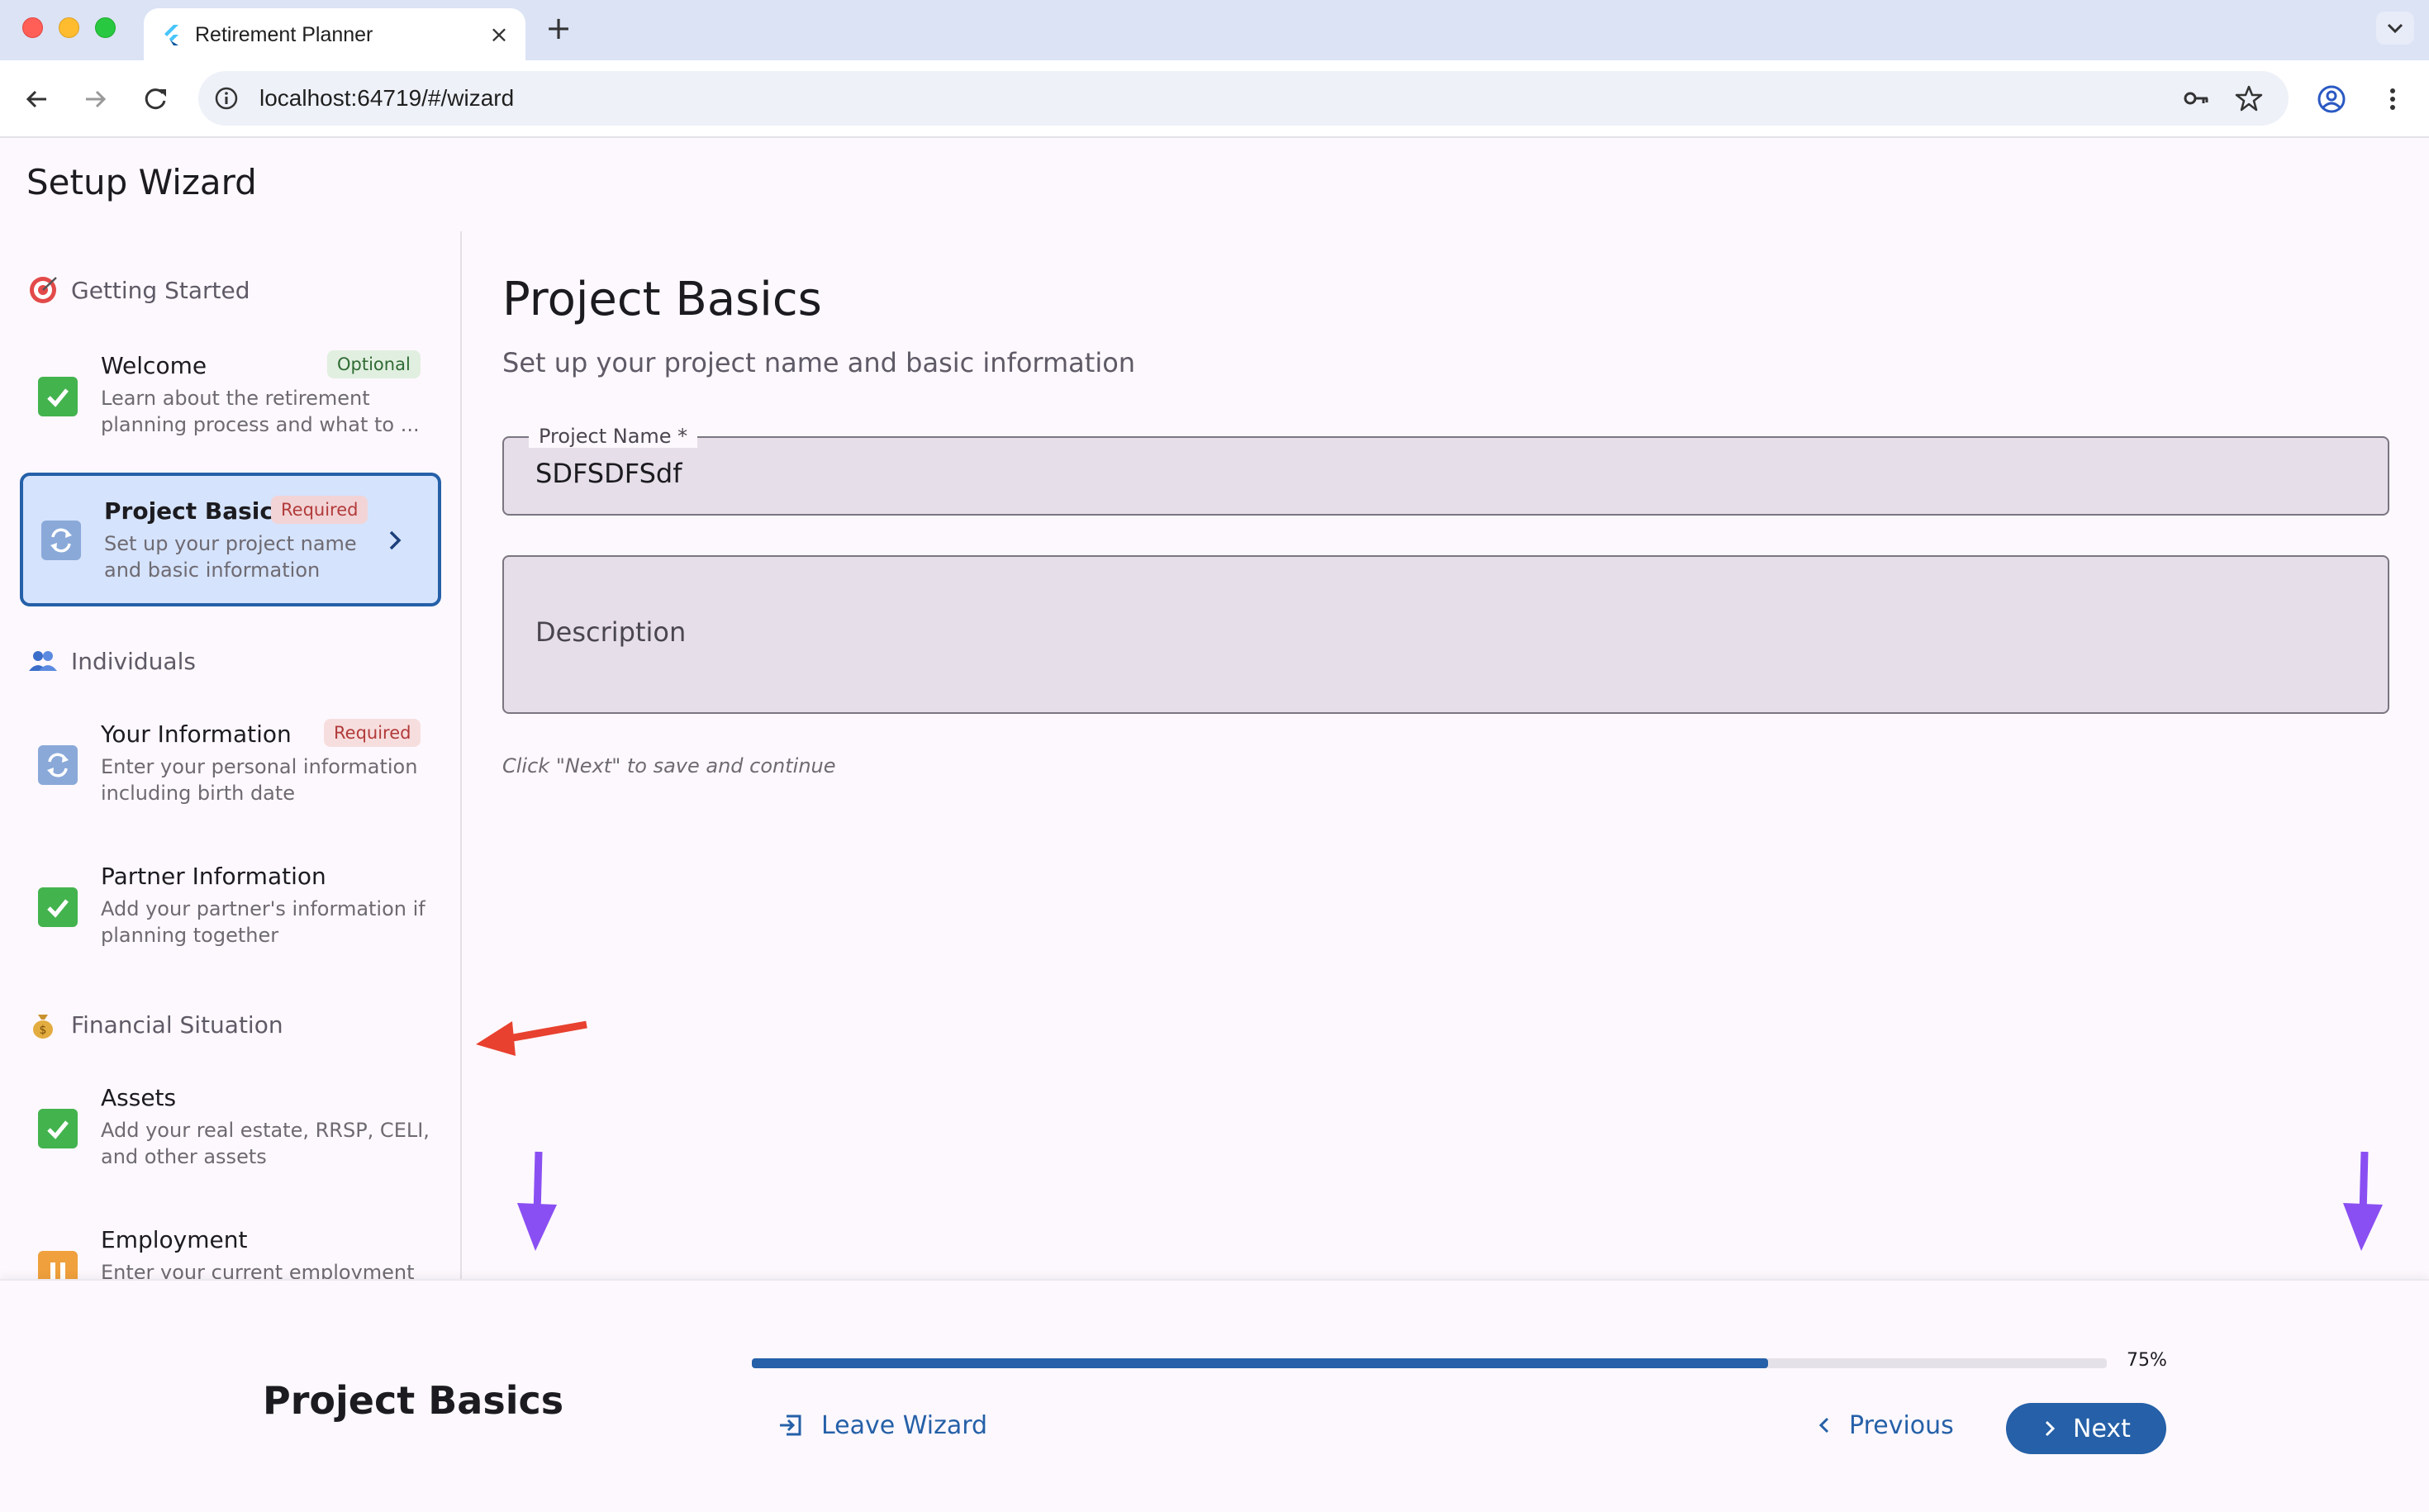  I want to click on project-name-value: SDFSDFSdf, so click(608, 474).